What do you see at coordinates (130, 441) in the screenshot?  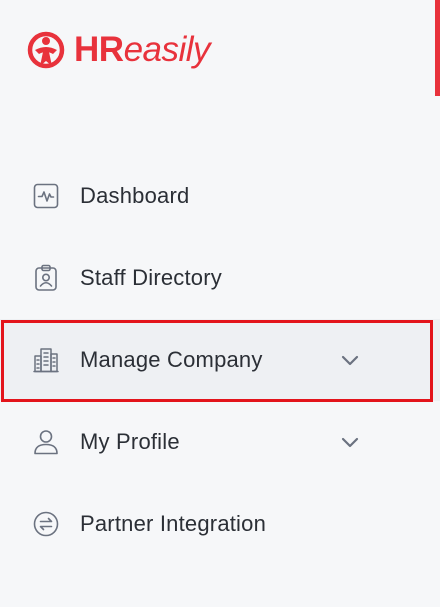 I see `sidebar-item-label: My Profile` at bounding box center [130, 441].